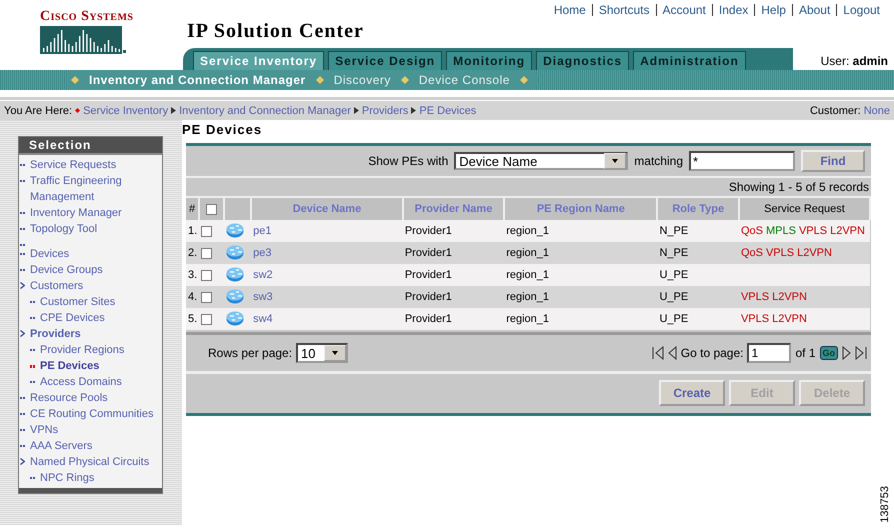 The width and height of the screenshot is (894, 529). Describe the element at coordinates (262, 231) in the screenshot. I see `device-link: pe1` at that location.